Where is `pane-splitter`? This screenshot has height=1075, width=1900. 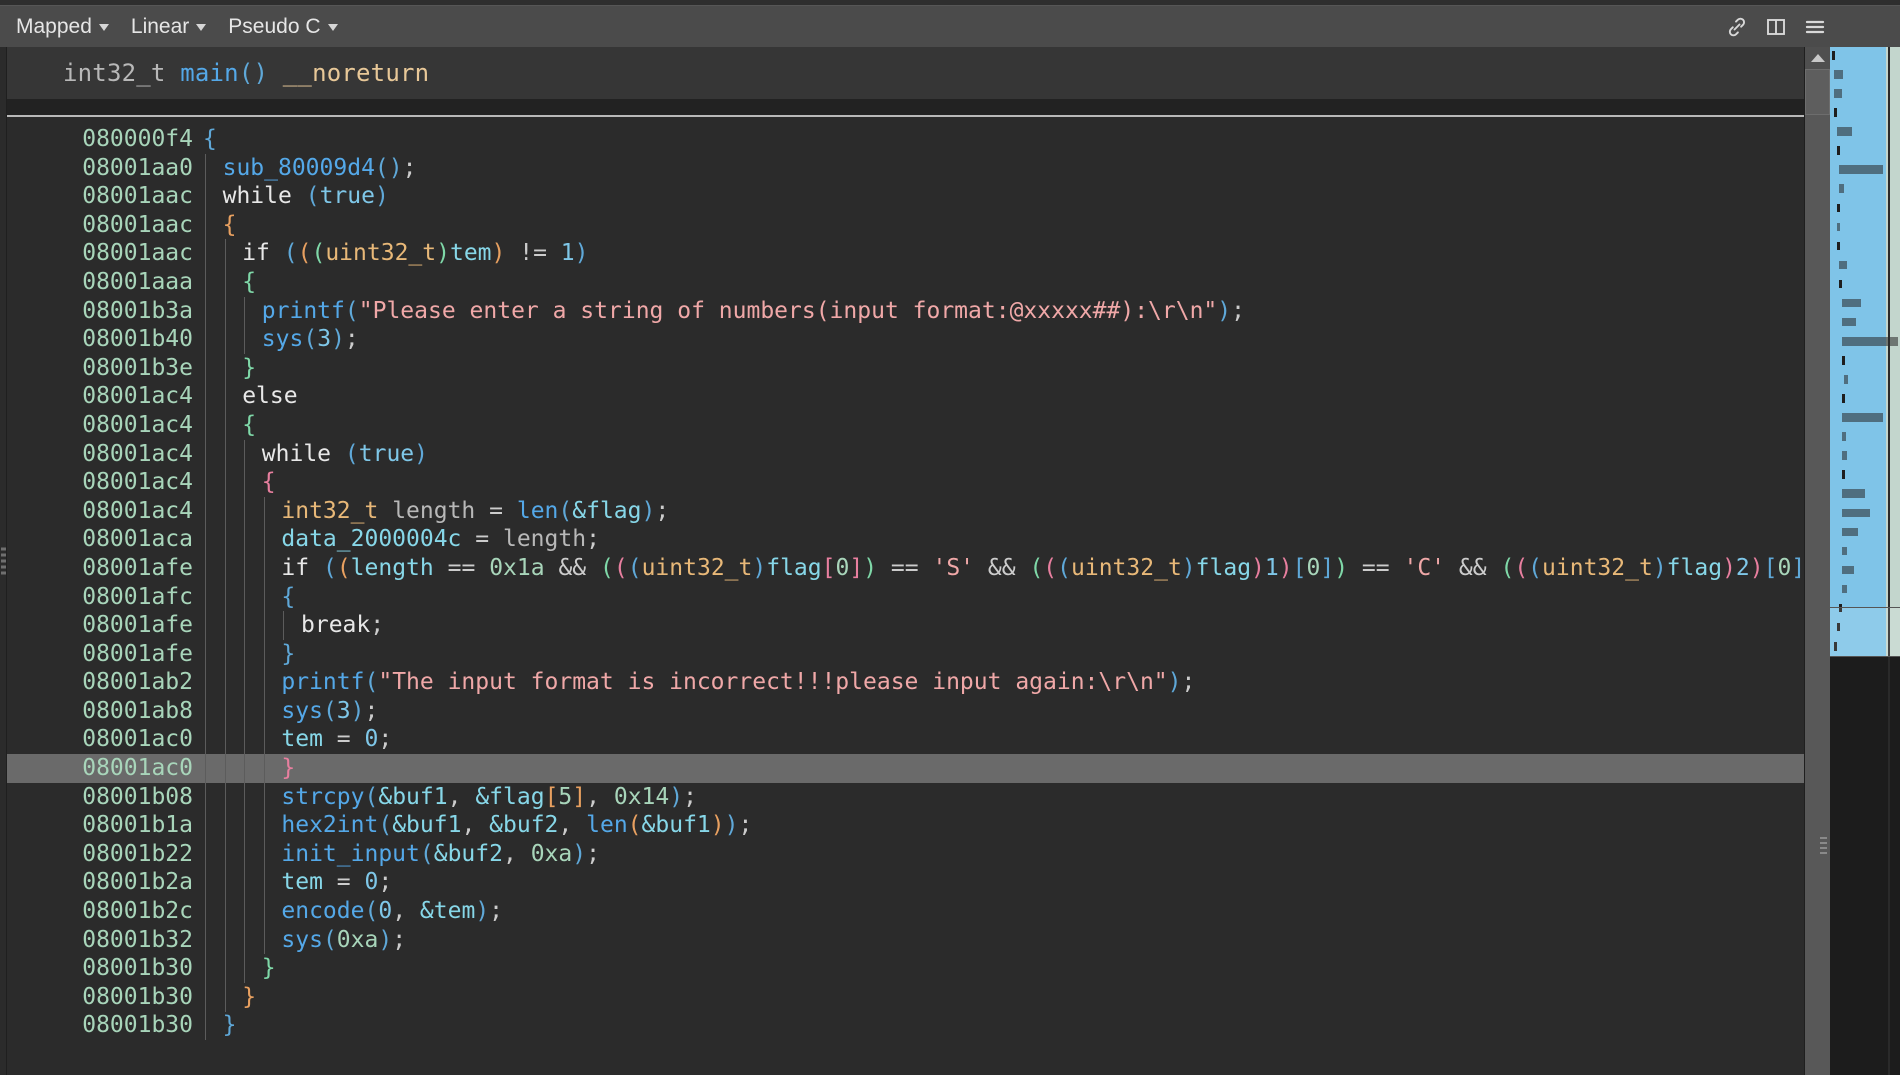
pane-splitter is located at coordinates (3, 561).